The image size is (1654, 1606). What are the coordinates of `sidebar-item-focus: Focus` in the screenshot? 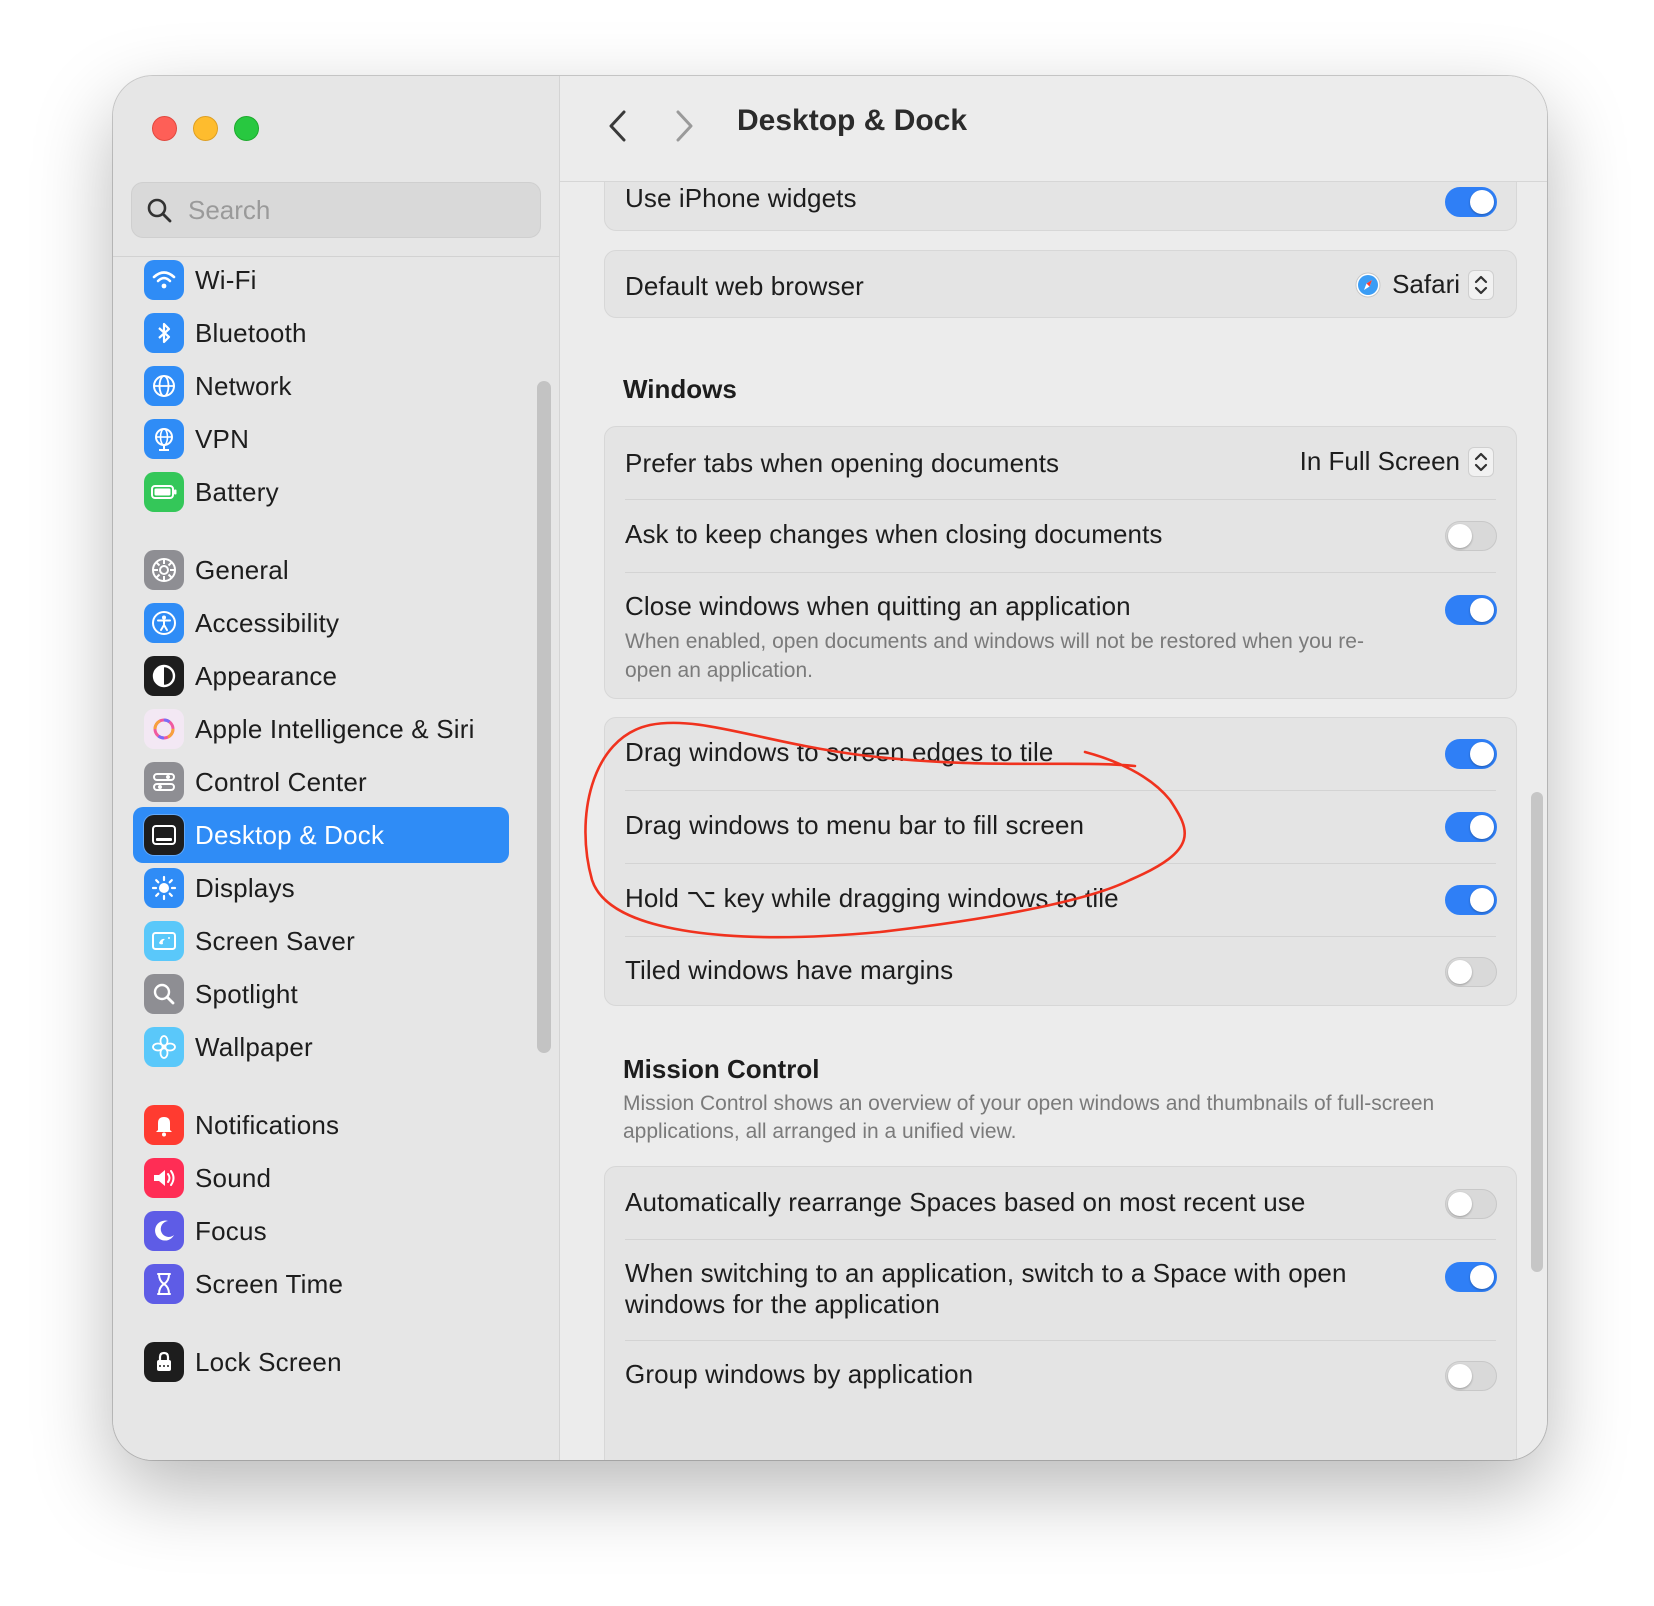 It's located at (321, 1231).